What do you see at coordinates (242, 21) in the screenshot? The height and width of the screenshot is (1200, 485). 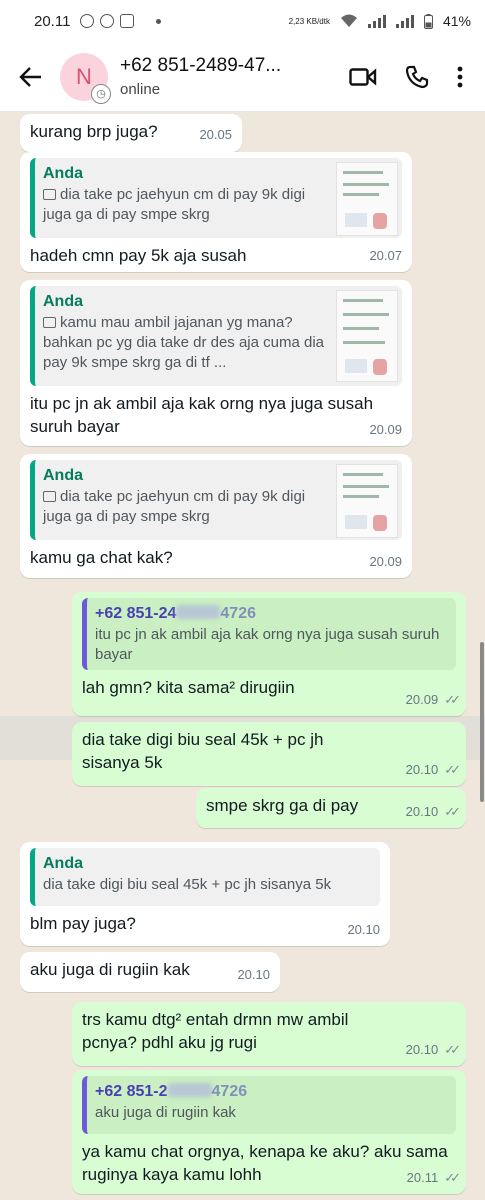 I see `status-bar: 20.11 2,23 KB/dtk 41%` at bounding box center [242, 21].